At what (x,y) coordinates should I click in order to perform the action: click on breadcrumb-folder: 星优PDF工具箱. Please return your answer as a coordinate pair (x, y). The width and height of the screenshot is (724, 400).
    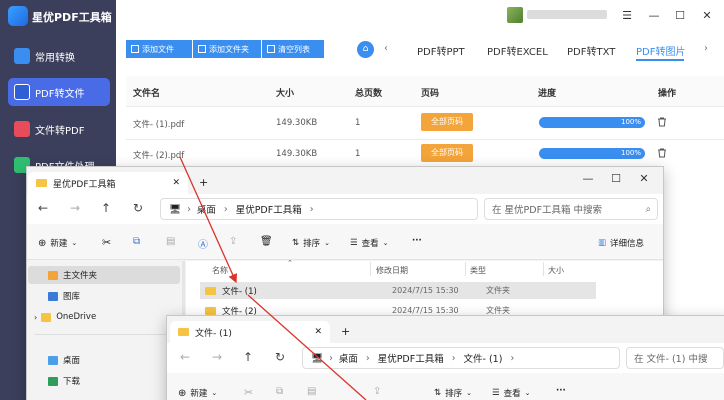
    Looking at the image, I should click on (269, 209).